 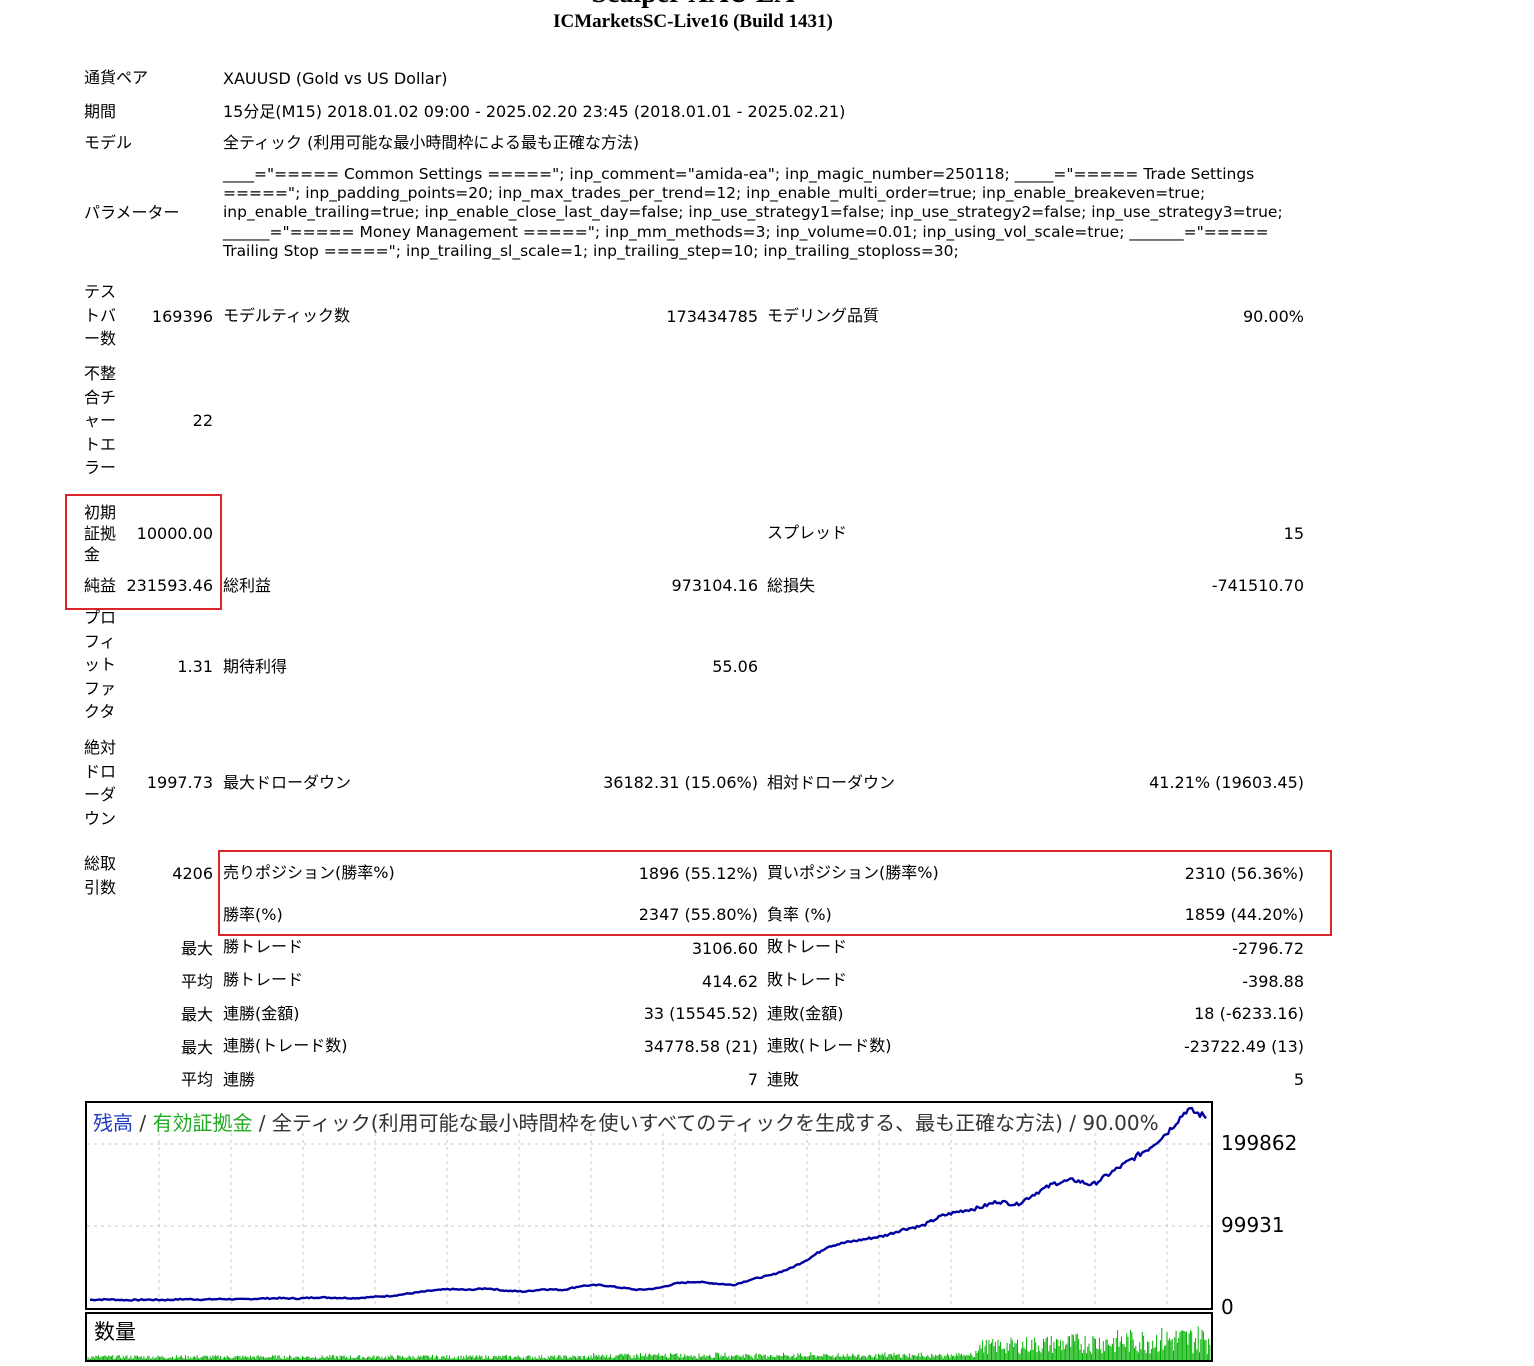 I want to click on absolute-drawdown-value: 1997.73, so click(x=179, y=782).